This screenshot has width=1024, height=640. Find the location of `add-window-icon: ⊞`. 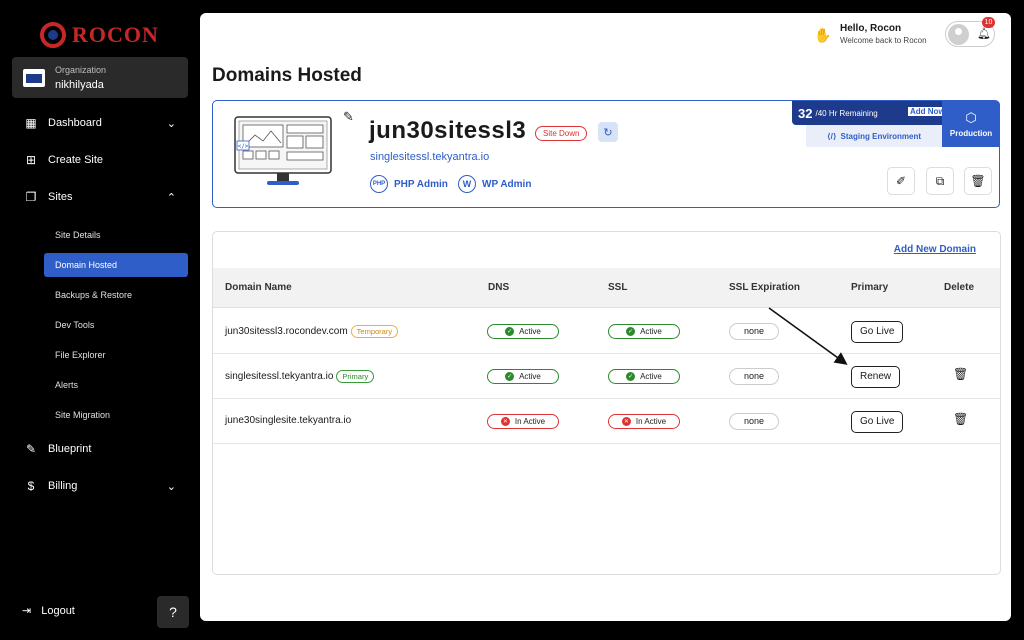

add-window-icon: ⊞ is located at coordinates (31, 160).